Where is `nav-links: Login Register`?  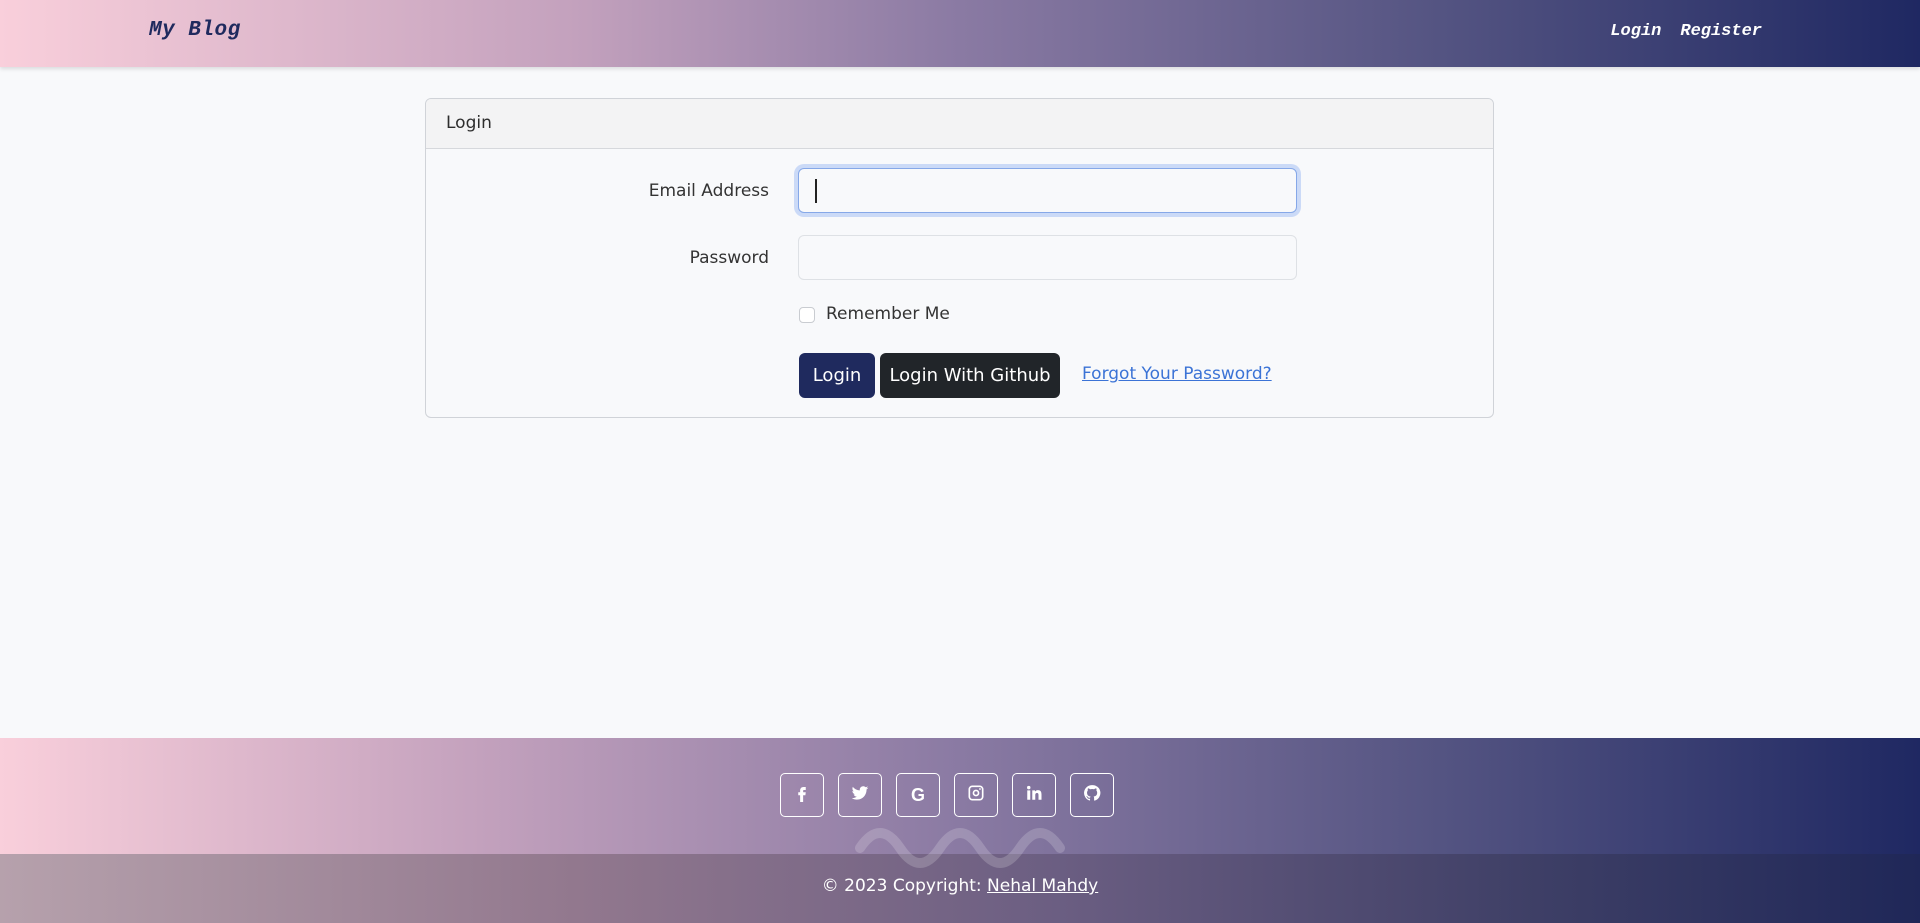
nav-links: Login Register is located at coordinates (1686, 31).